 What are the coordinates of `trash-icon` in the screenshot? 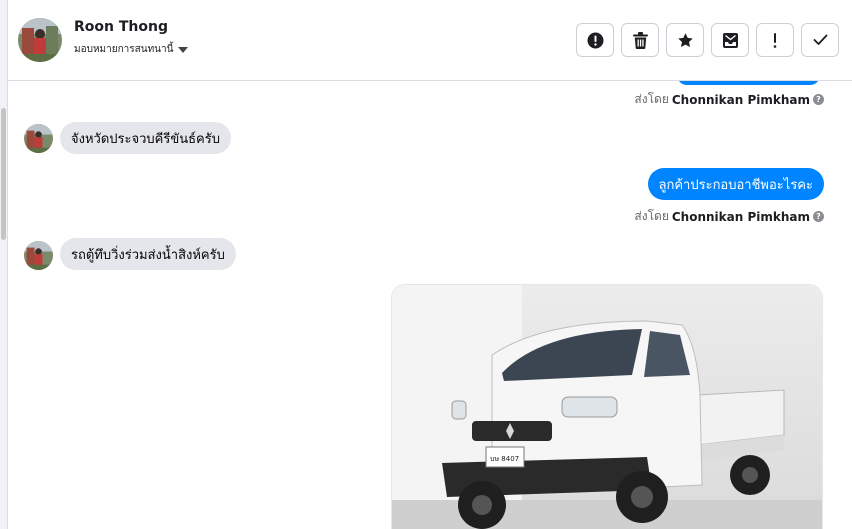 It's located at (640, 40).